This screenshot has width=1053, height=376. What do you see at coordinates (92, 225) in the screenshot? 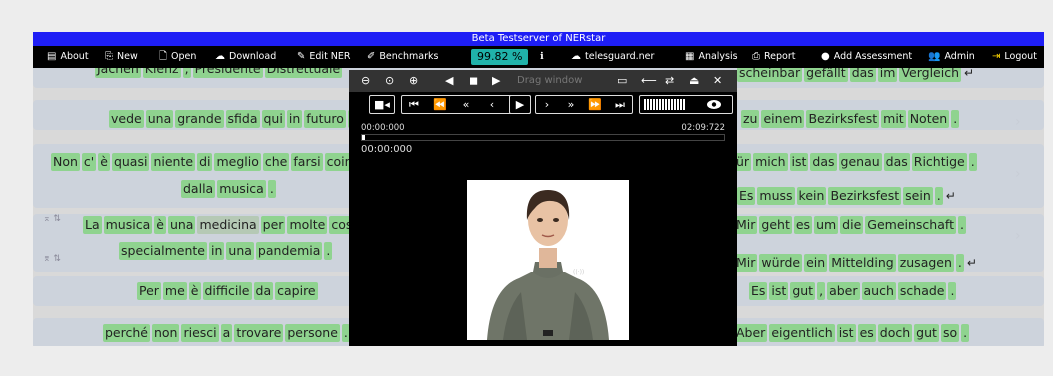
I see `token: La` at bounding box center [92, 225].